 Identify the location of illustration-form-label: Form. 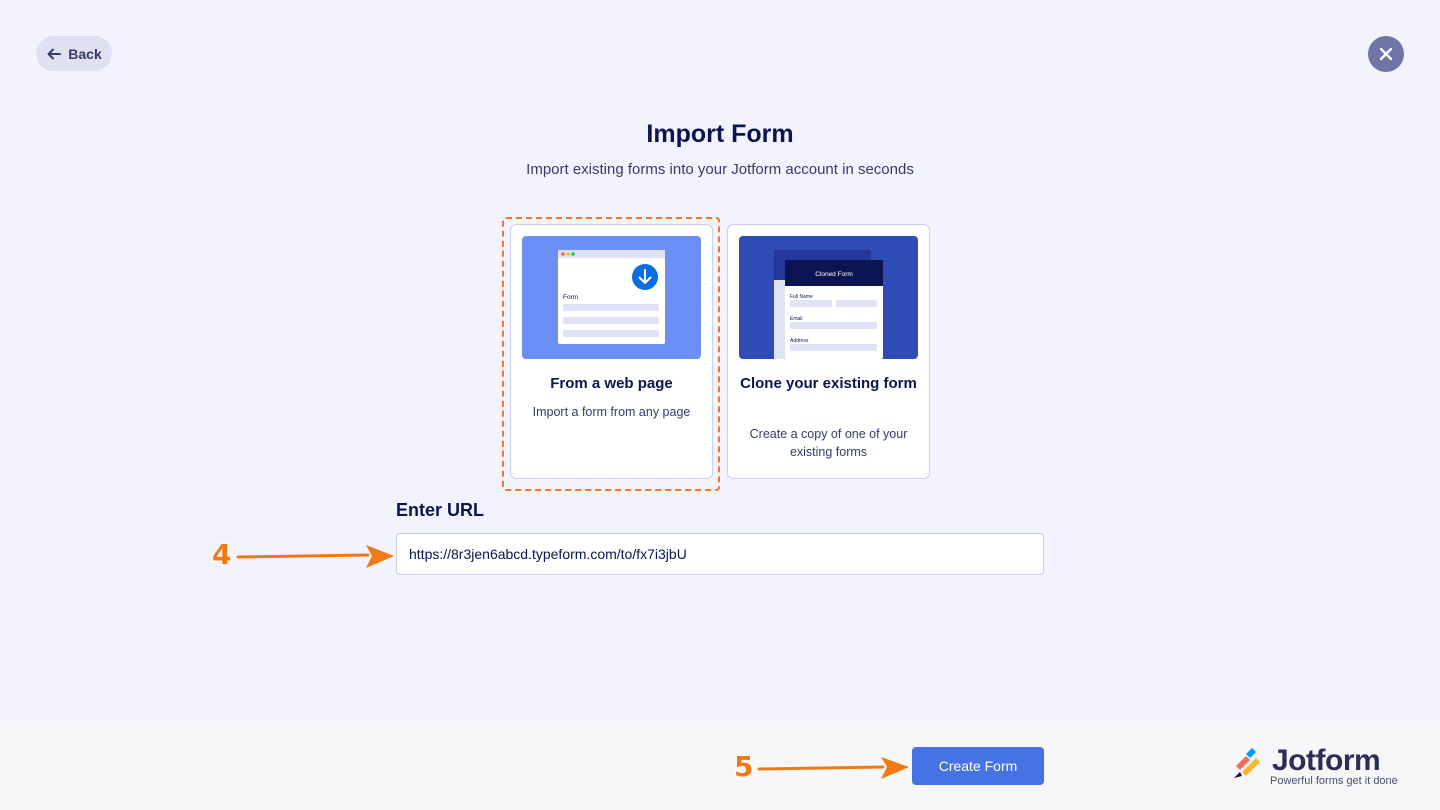
(570, 297).